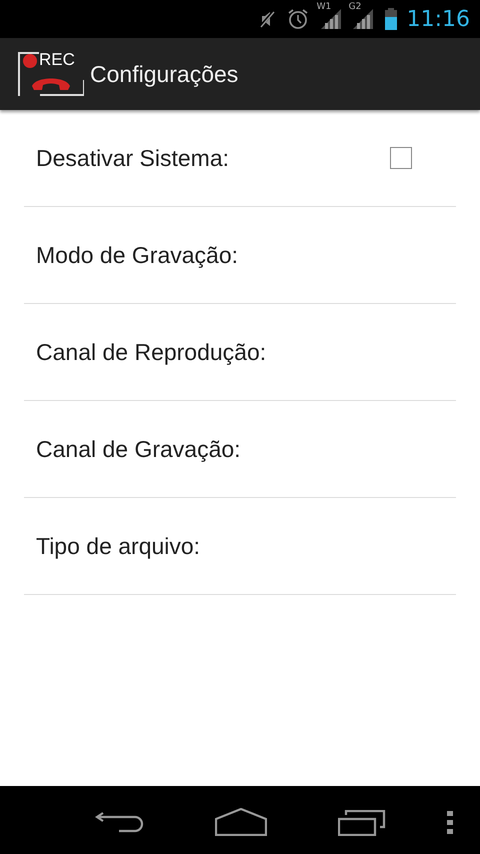 This screenshot has width=480, height=854. What do you see at coordinates (118, 546) in the screenshot?
I see `setting-label: Tipo de arquivo:` at bounding box center [118, 546].